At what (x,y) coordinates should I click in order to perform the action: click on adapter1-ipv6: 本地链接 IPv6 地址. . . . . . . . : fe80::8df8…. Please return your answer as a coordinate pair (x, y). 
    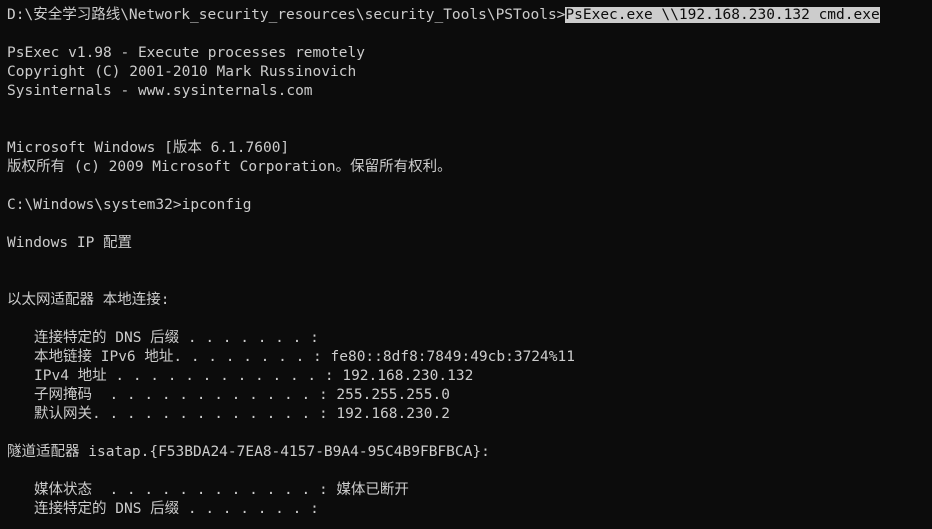
    Looking at the image, I should click on (304, 357).